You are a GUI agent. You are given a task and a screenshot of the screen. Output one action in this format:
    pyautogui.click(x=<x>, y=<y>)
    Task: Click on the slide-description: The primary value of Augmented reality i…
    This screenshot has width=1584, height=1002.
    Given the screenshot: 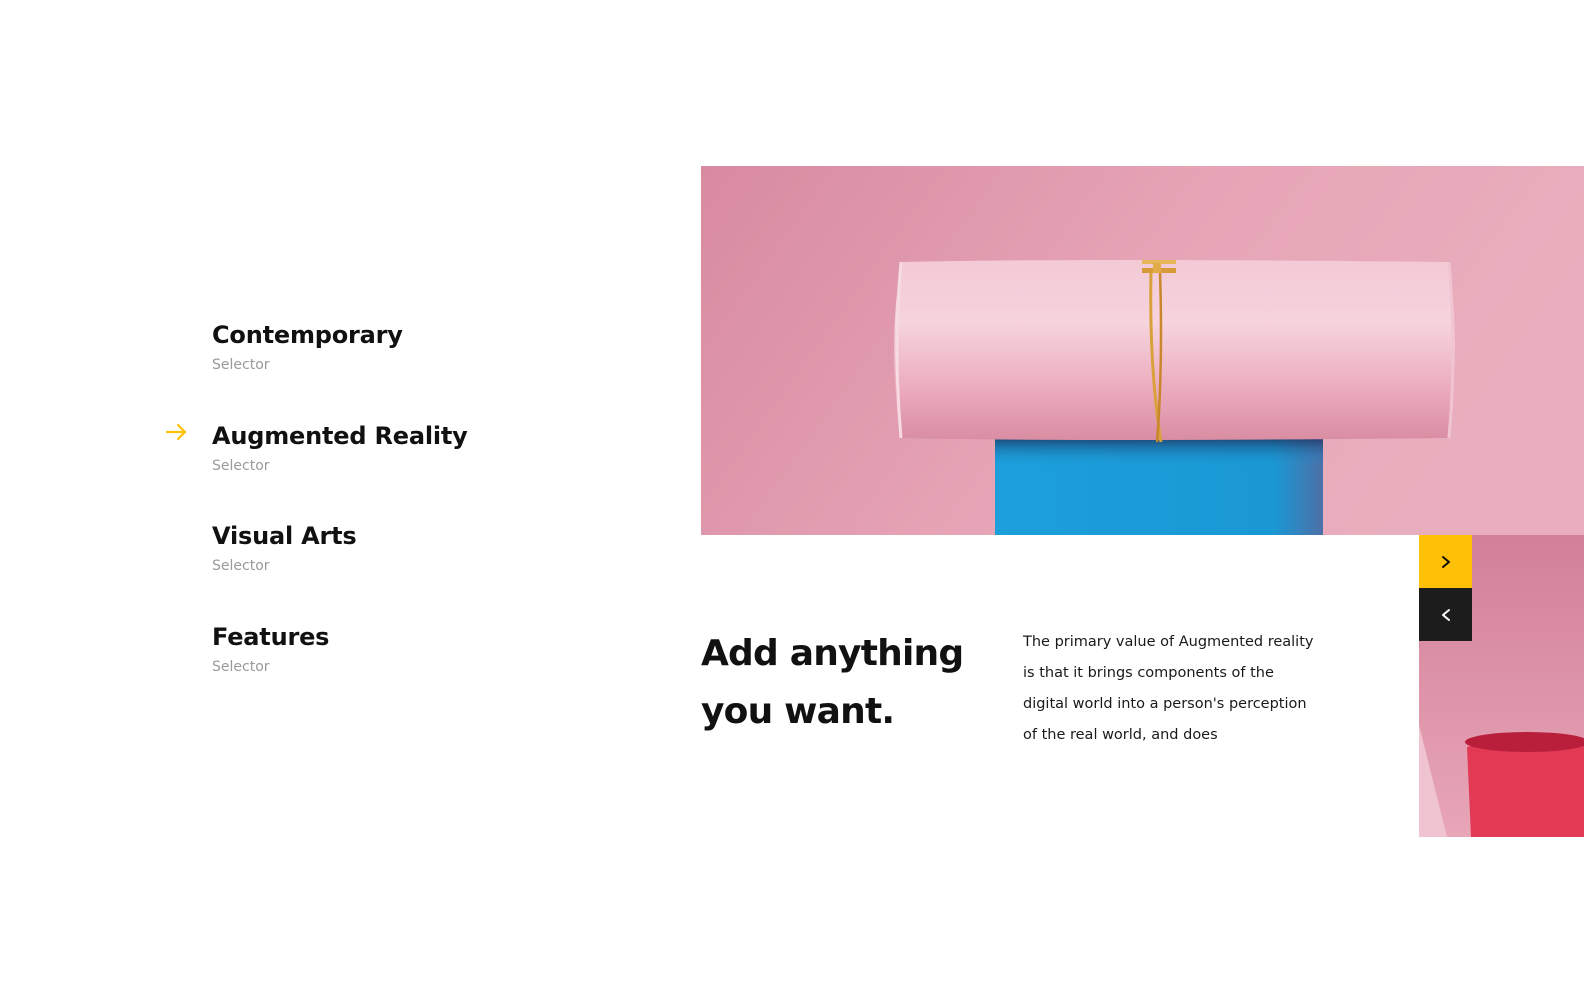 What is the action you would take?
    pyautogui.click(x=1168, y=688)
    